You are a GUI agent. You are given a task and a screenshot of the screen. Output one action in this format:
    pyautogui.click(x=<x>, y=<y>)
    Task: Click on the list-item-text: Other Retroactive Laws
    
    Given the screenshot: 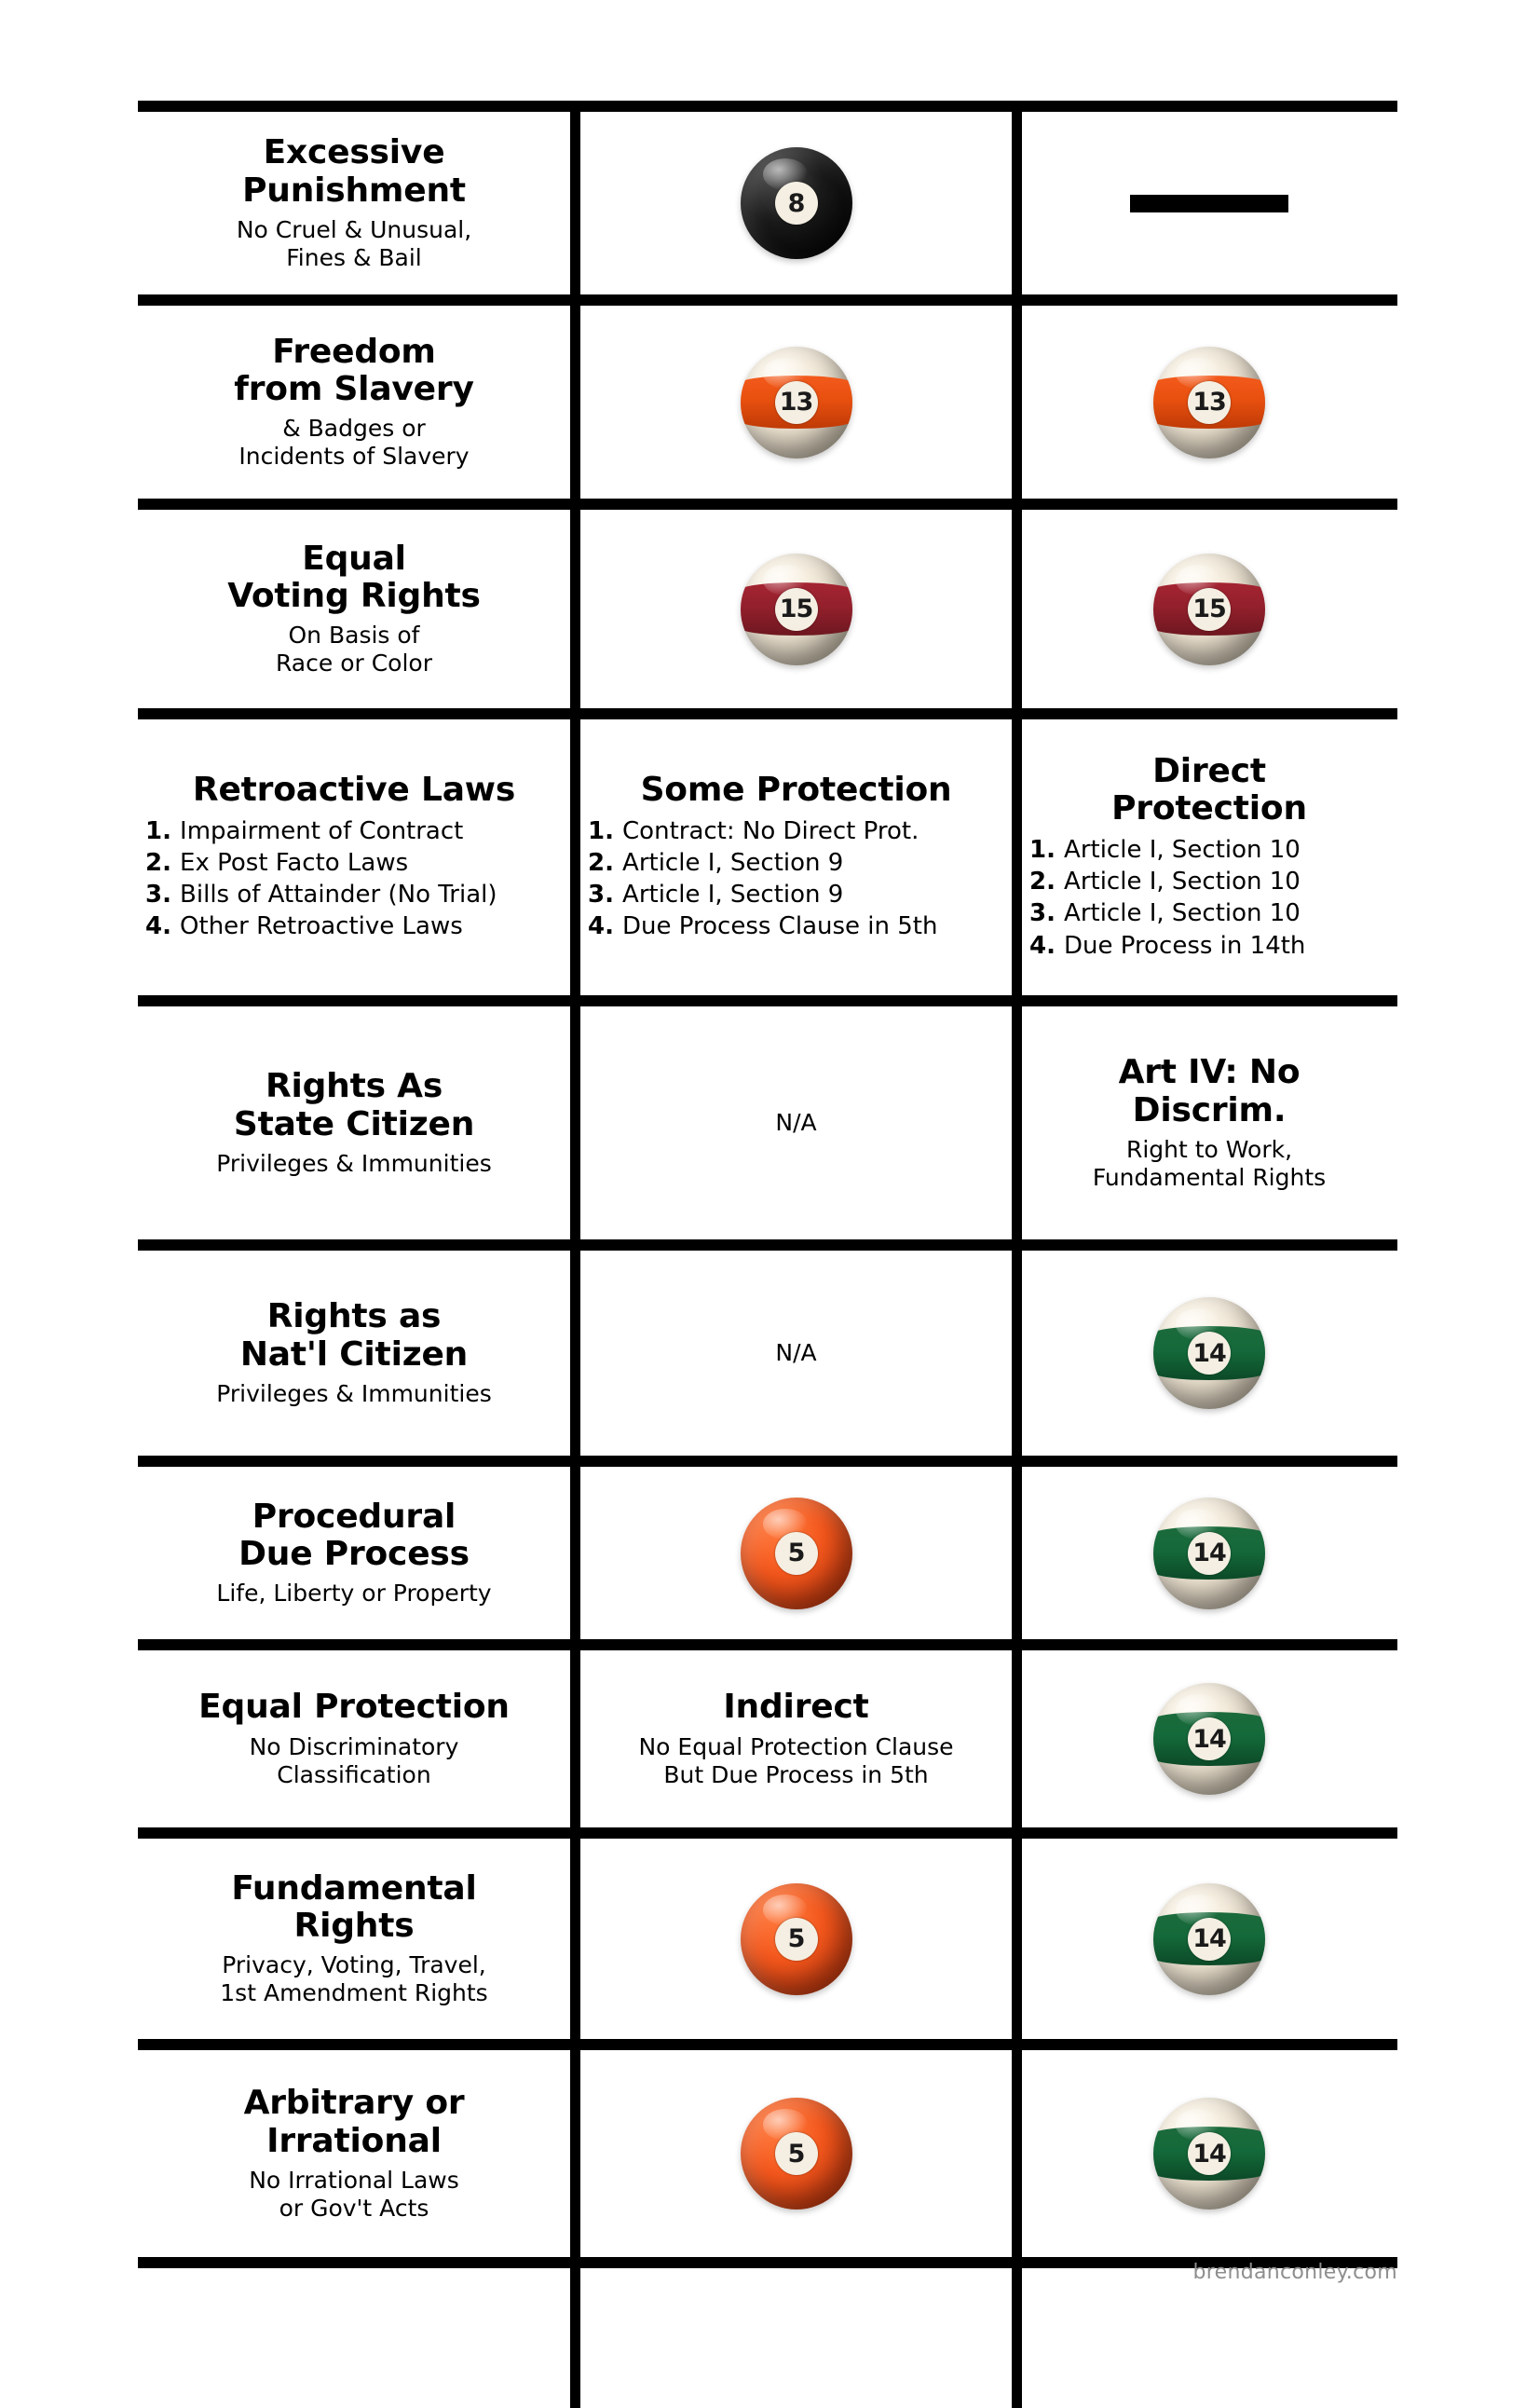 What is the action you would take?
    pyautogui.click(x=321, y=926)
    